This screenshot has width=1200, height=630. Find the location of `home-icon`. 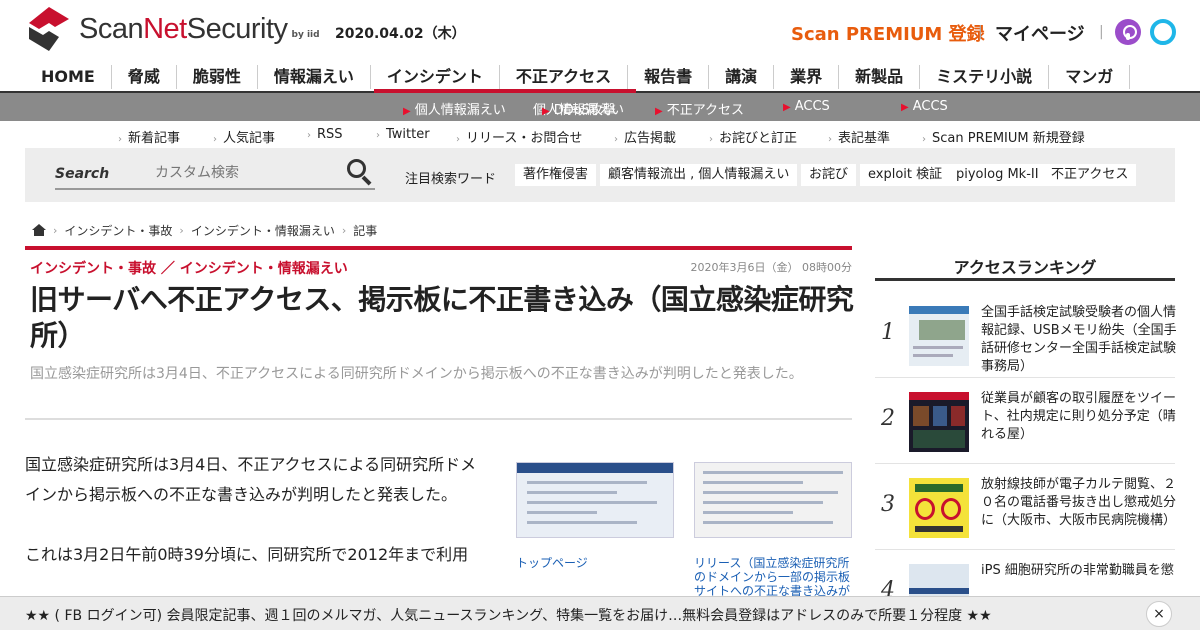

home-icon is located at coordinates (39, 230).